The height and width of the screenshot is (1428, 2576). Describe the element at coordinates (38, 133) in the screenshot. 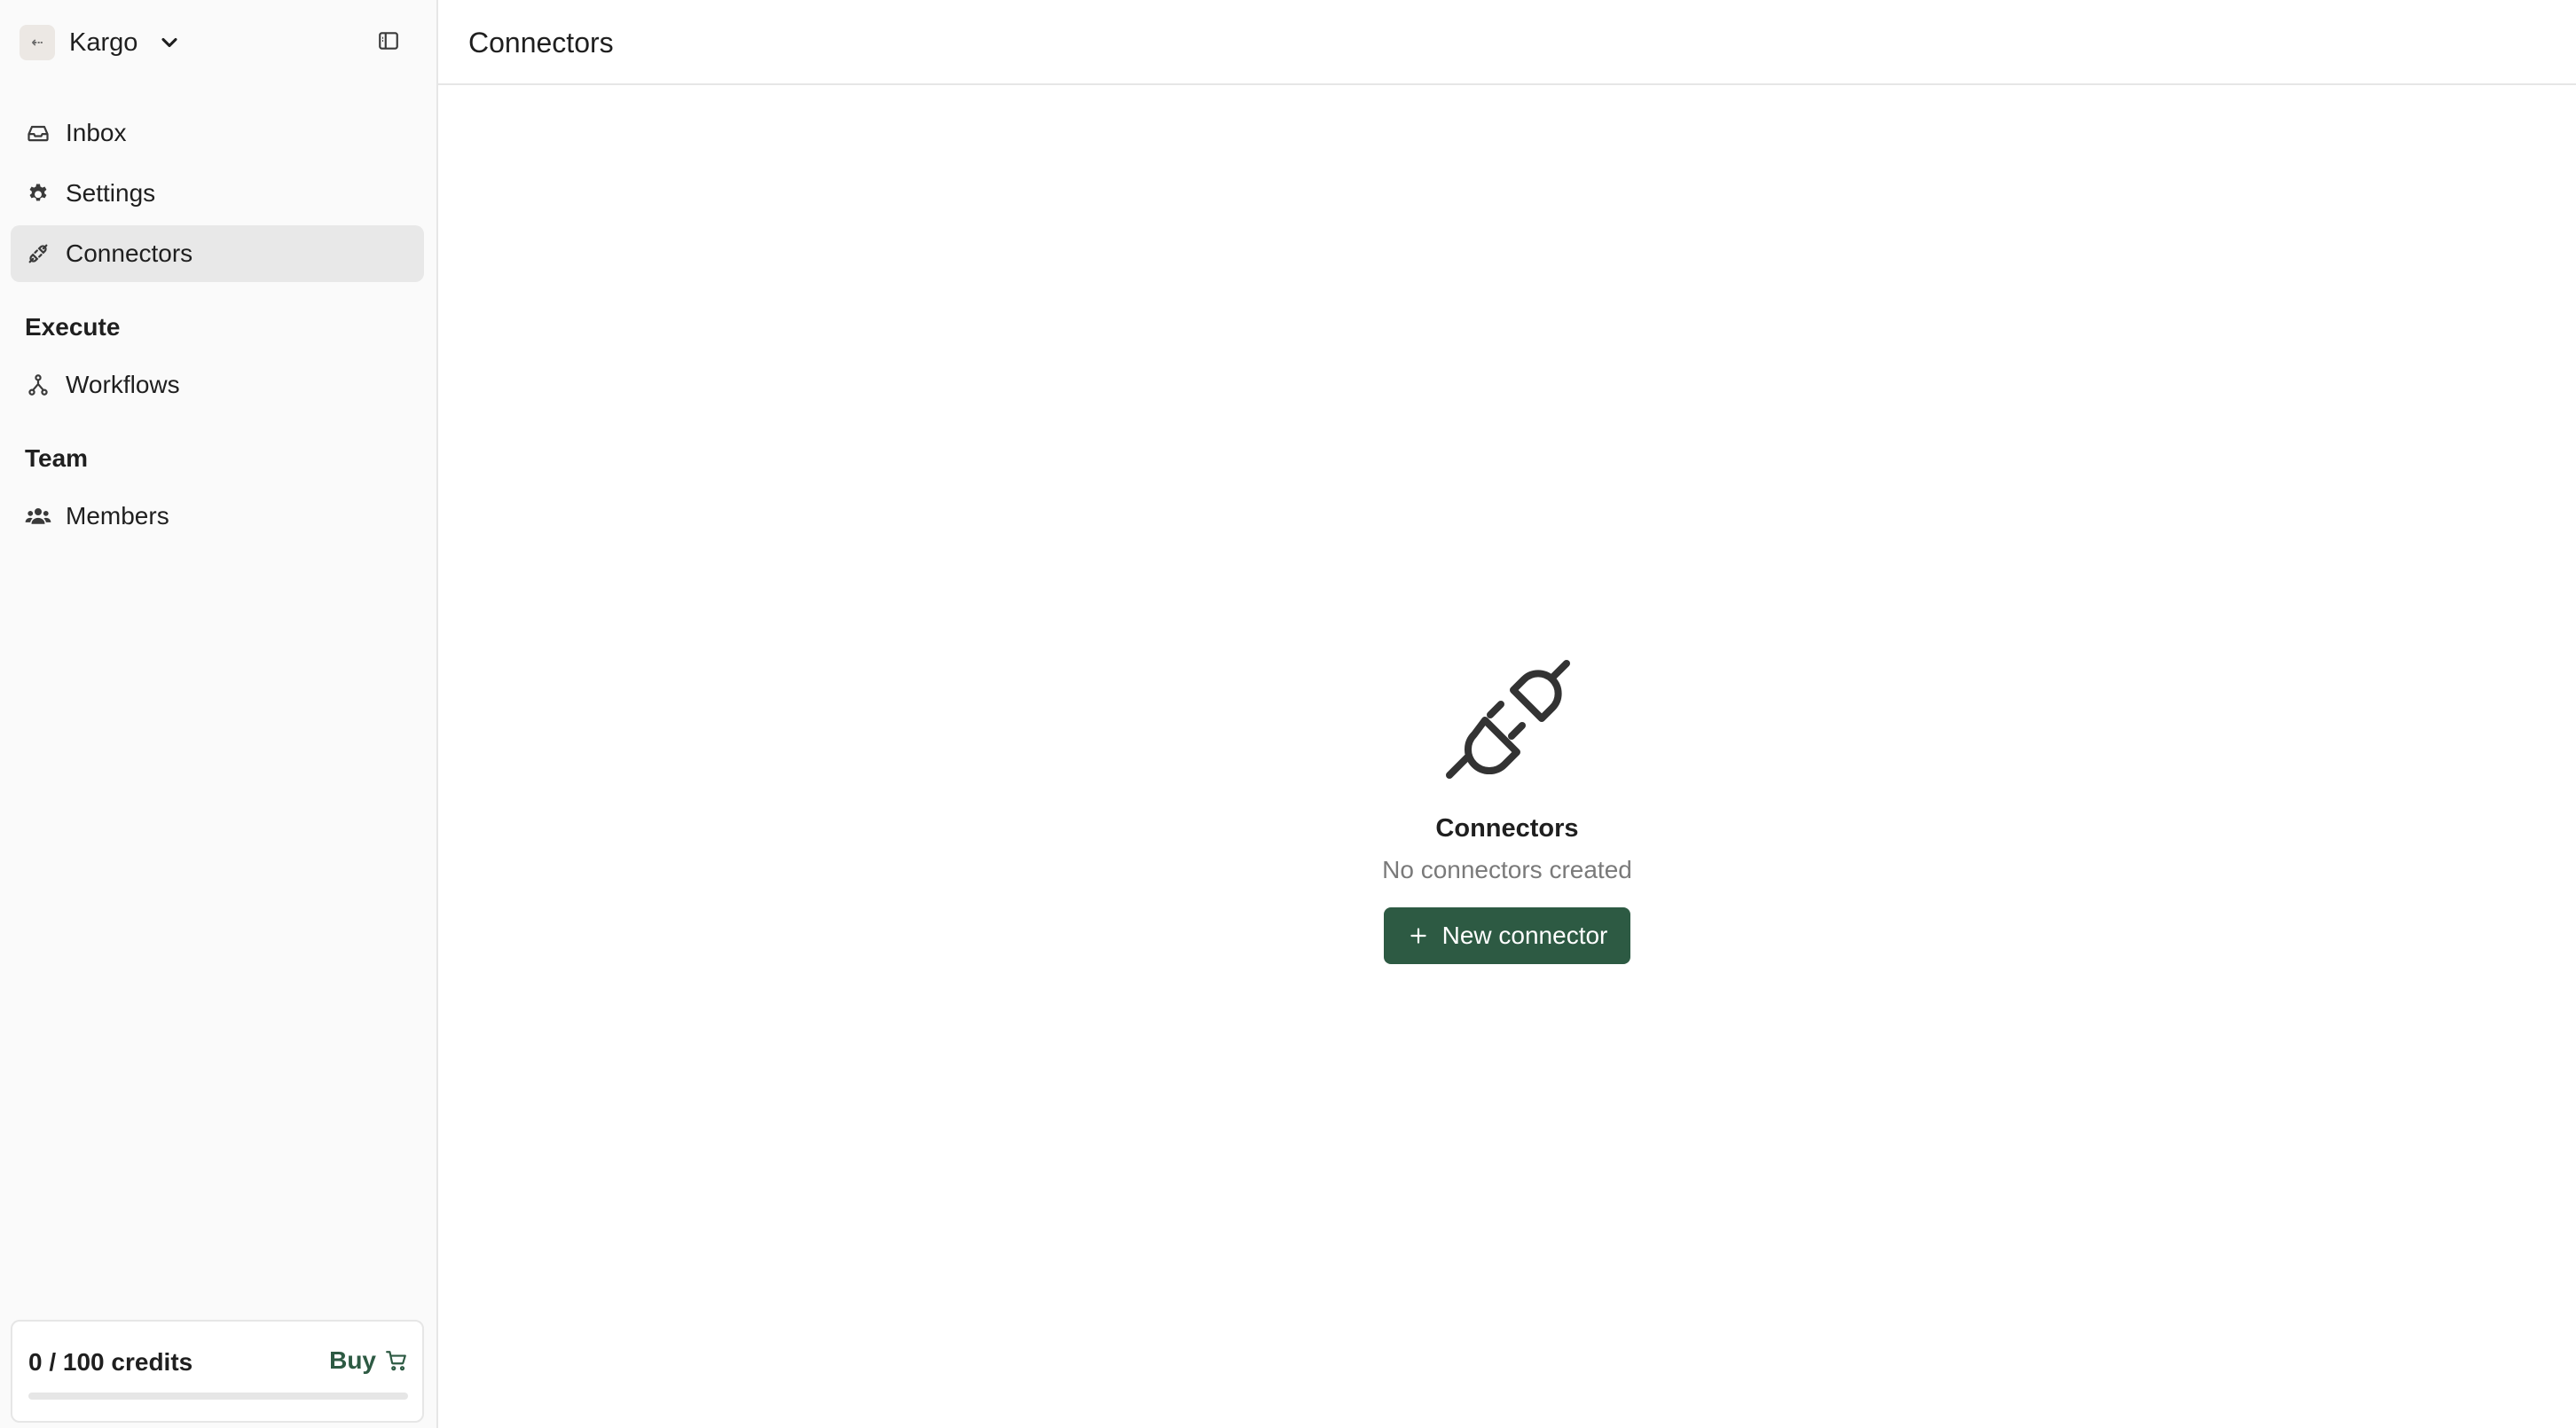

I see `inbox-icon` at that location.